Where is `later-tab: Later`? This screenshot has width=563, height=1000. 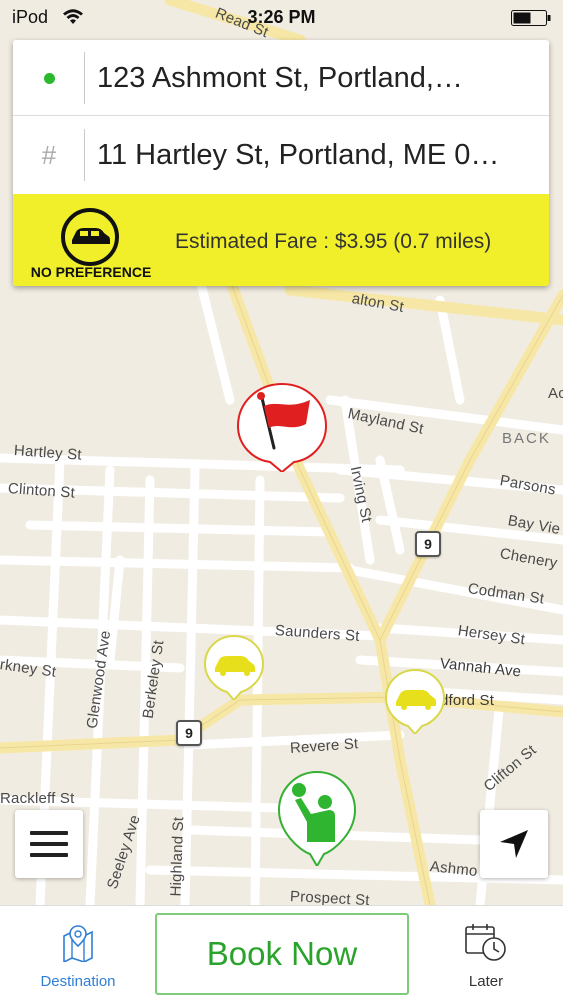 later-tab: Later is located at coordinates (486, 956).